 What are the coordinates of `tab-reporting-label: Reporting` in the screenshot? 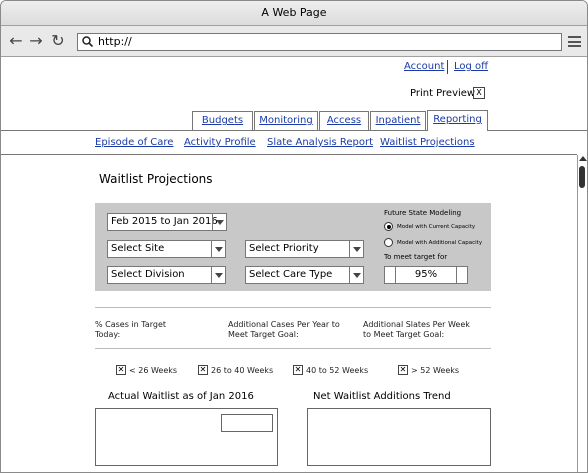 It's located at (457, 119).